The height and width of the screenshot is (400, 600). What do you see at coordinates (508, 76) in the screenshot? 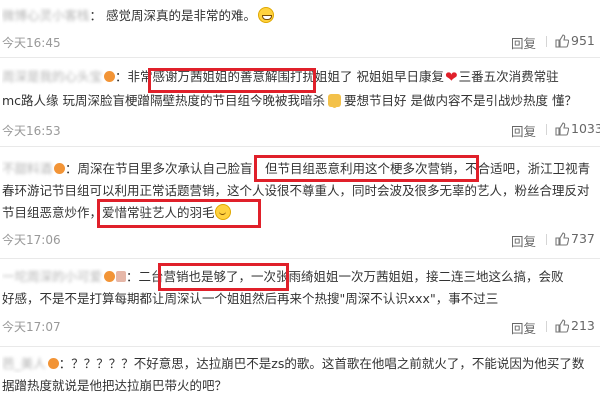
I see `comment-text: 三番五次消费常驻` at bounding box center [508, 76].